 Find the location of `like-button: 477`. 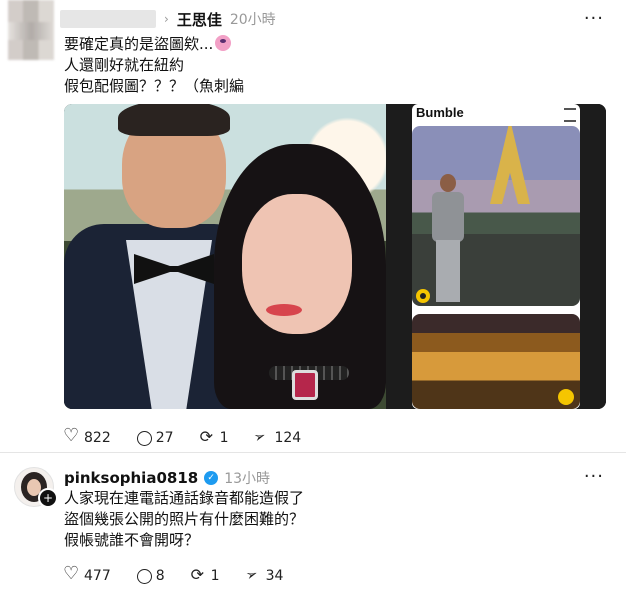

like-button: 477 is located at coordinates (87, 573).